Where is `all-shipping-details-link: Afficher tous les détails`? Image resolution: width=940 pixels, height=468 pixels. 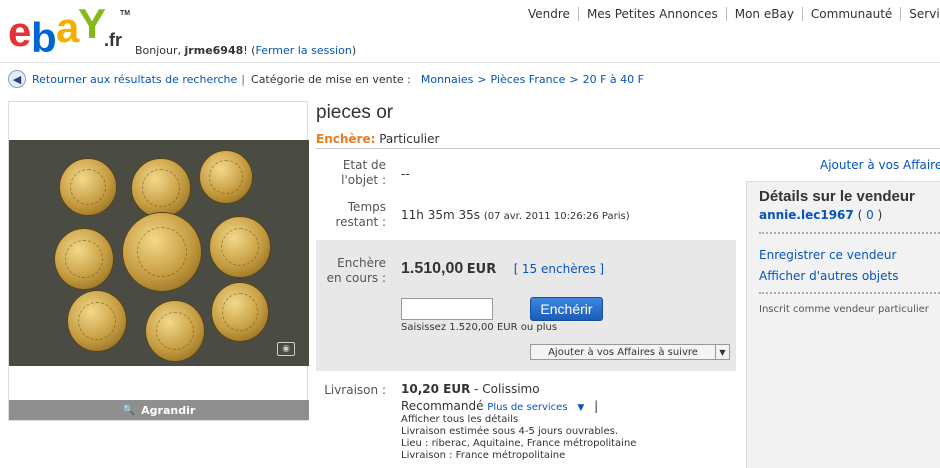
all-shipping-details-link: Afficher tous les détails is located at coordinates (459, 419).